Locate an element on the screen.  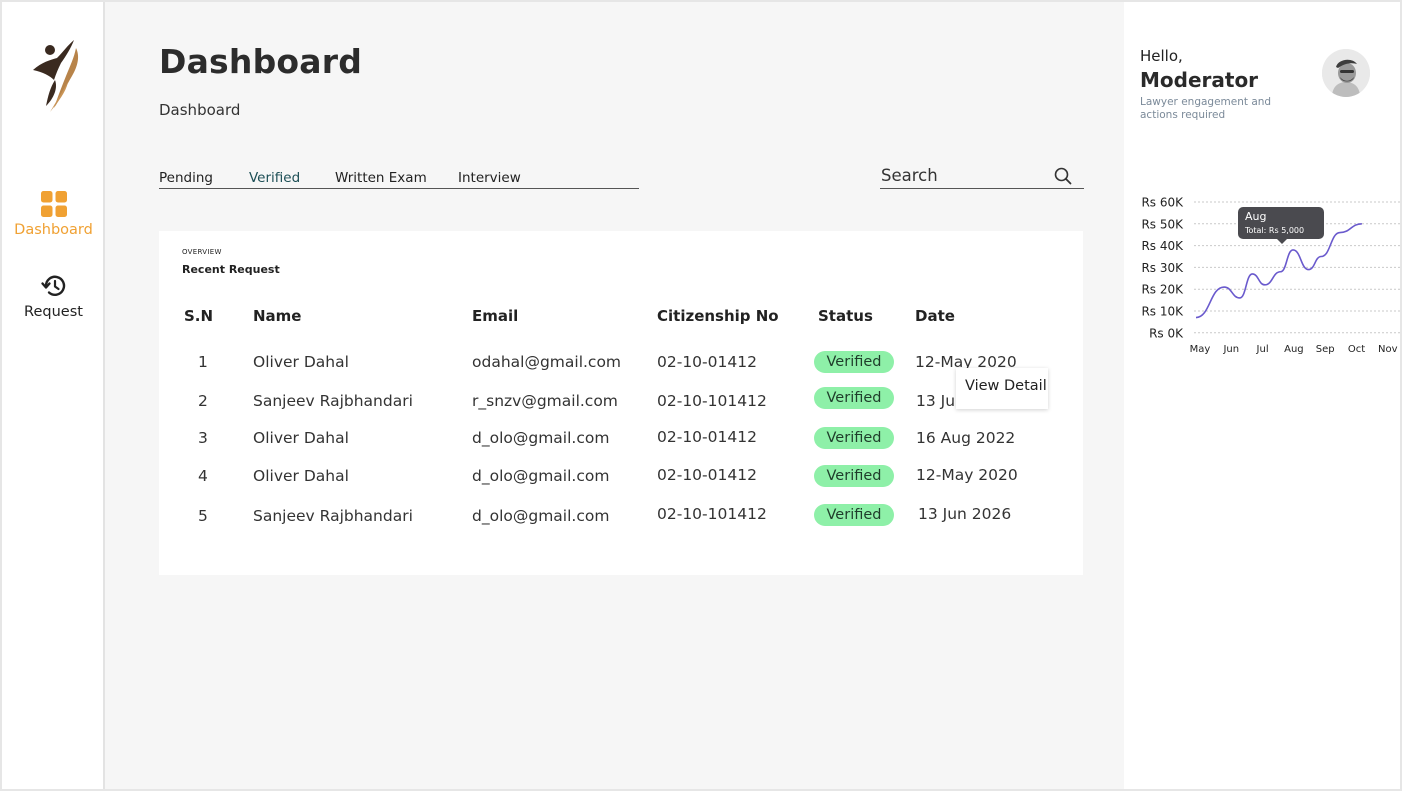
row-sn: 2 is located at coordinates (203, 401).